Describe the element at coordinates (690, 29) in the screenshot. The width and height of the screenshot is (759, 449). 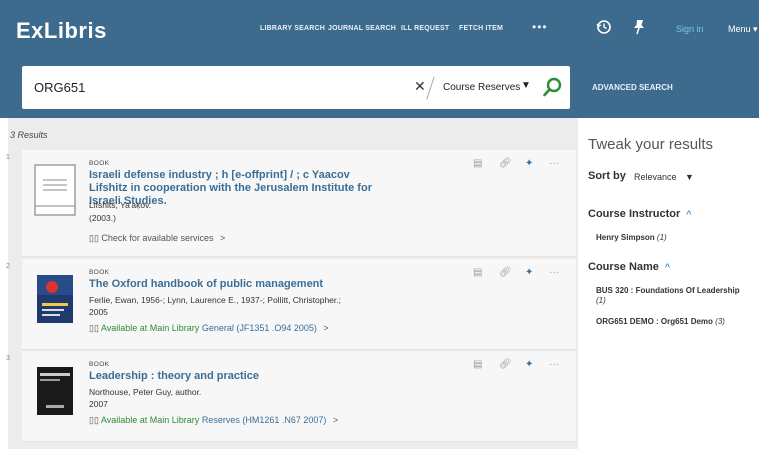
I see `sign-in-link: Sign in` at that location.